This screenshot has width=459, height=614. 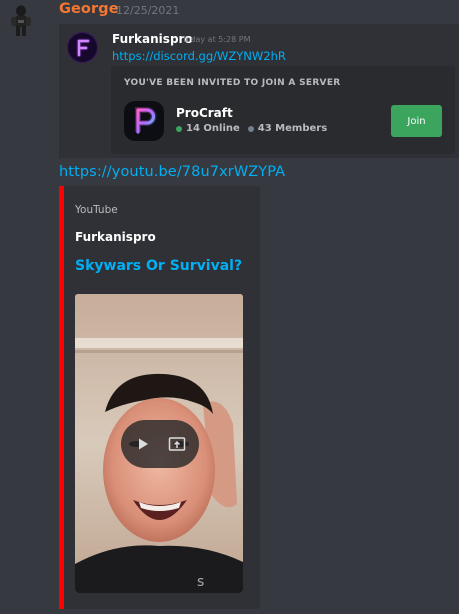 I want to click on server-icon, so click(x=144, y=121).